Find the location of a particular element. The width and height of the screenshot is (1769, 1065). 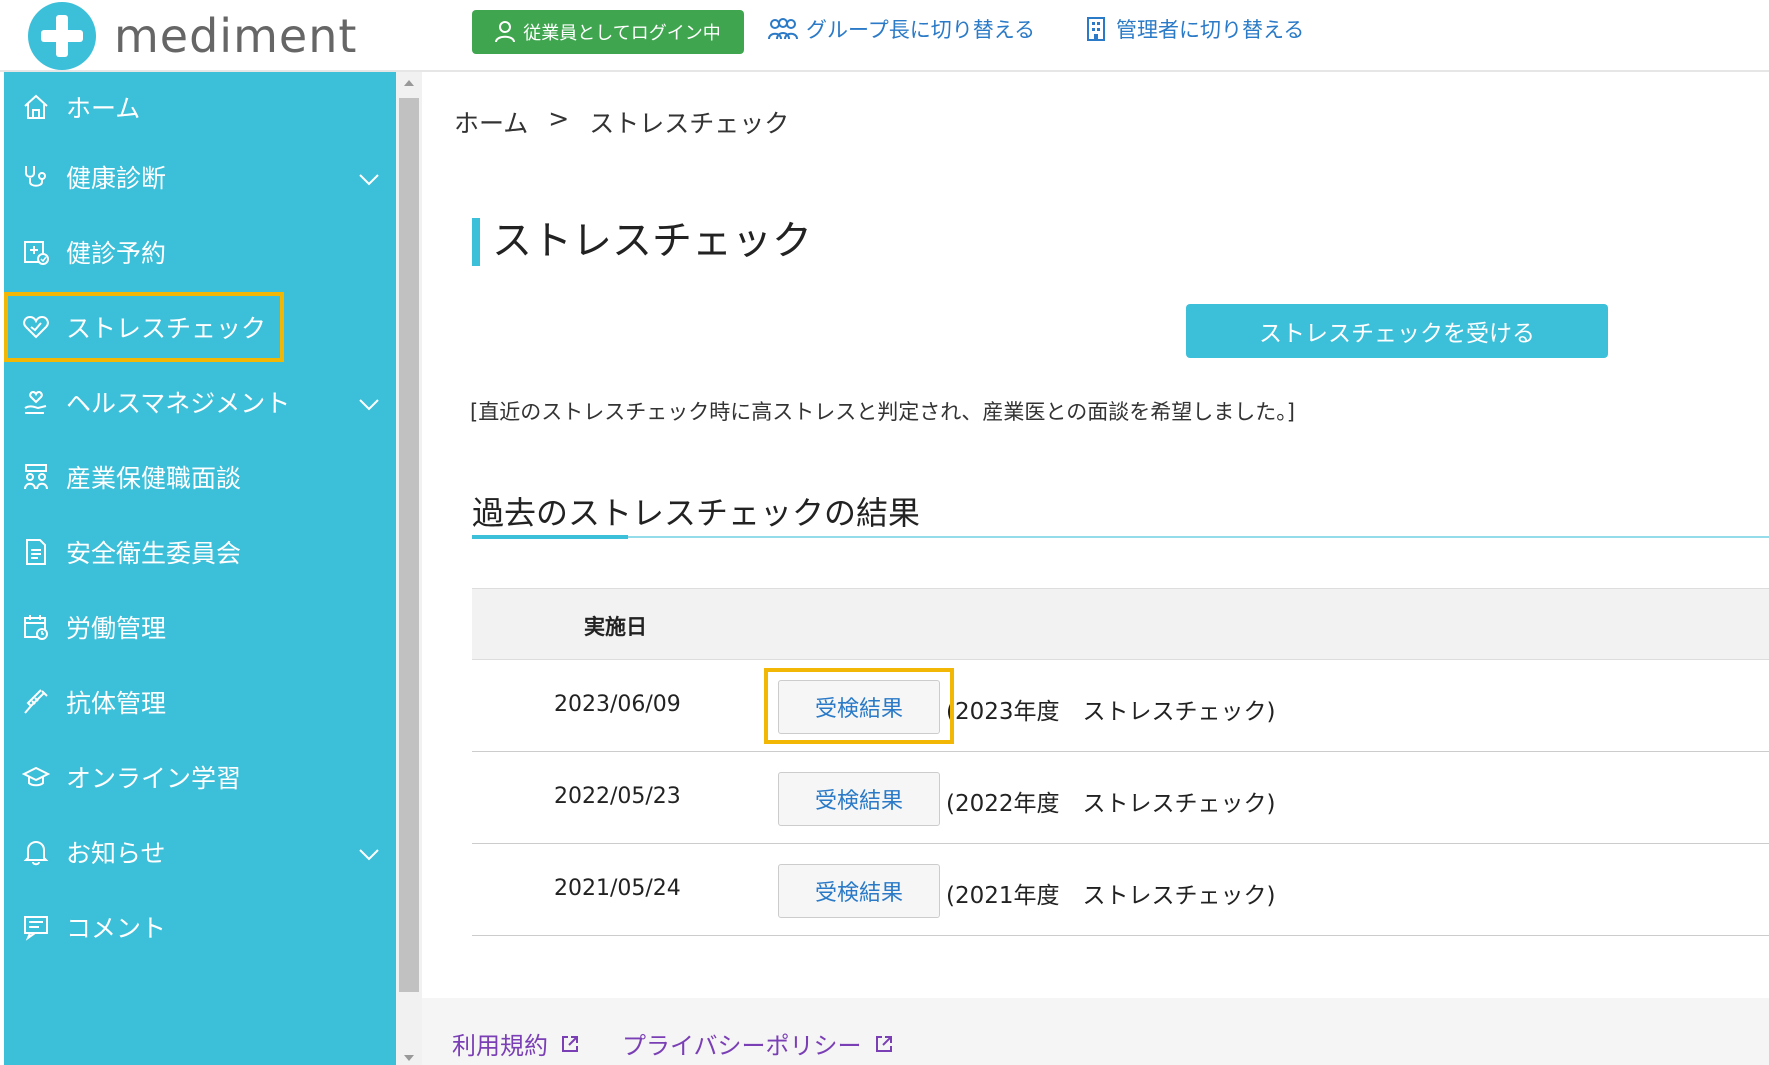

sidebar-item-occupational-health-meeting: 産業保健職面談 is located at coordinates (200, 477).